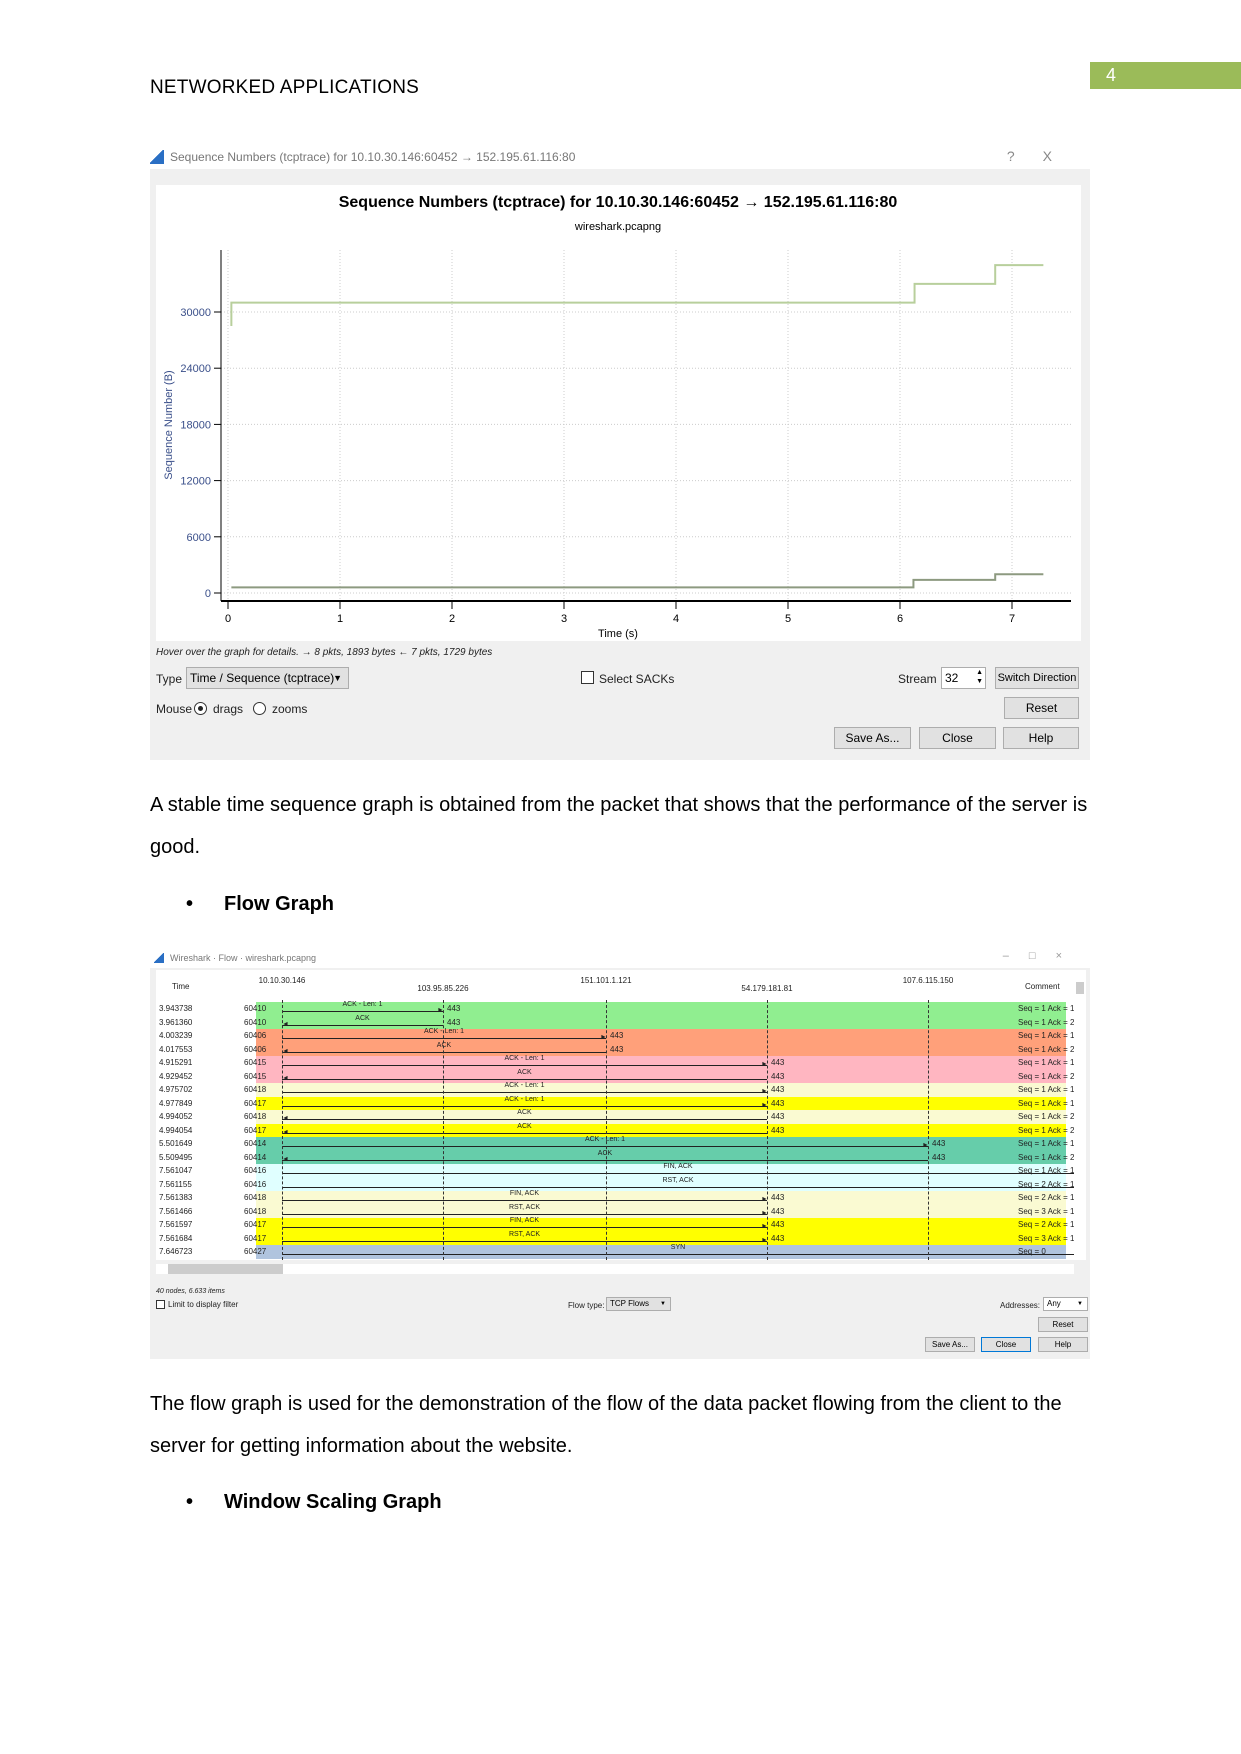 The height and width of the screenshot is (1754, 1241). Describe the element at coordinates (176, 1170) in the screenshot. I see `row-time: 7.561047` at that location.